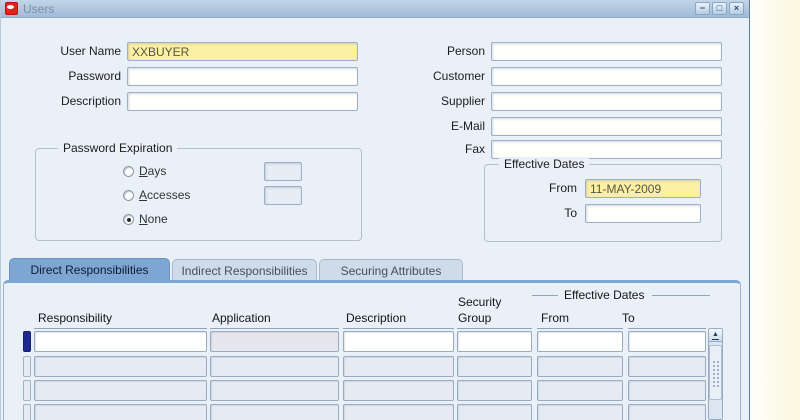  What do you see at coordinates (702, 8) in the screenshot?
I see `minimize-icon: −` at bounding box center [702, 8].